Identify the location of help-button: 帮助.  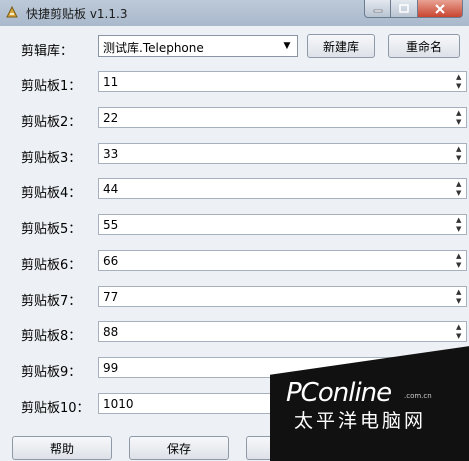
(62, 448).